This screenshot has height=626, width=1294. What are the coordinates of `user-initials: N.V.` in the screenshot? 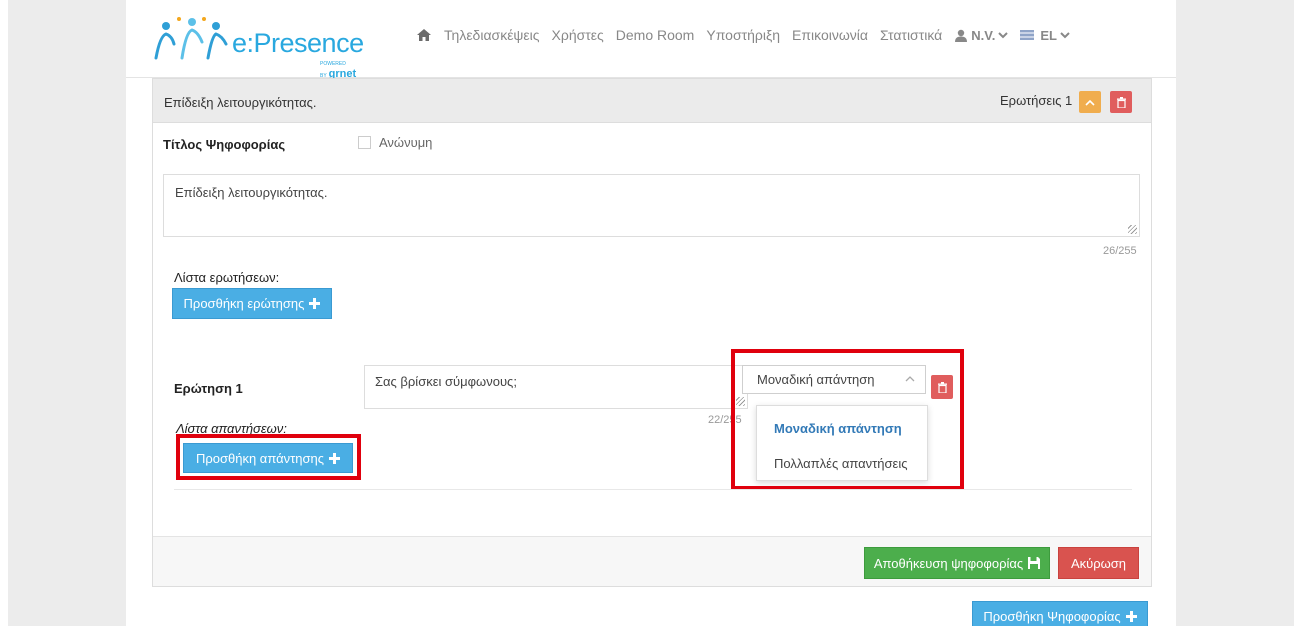 It's located at (983, 35).